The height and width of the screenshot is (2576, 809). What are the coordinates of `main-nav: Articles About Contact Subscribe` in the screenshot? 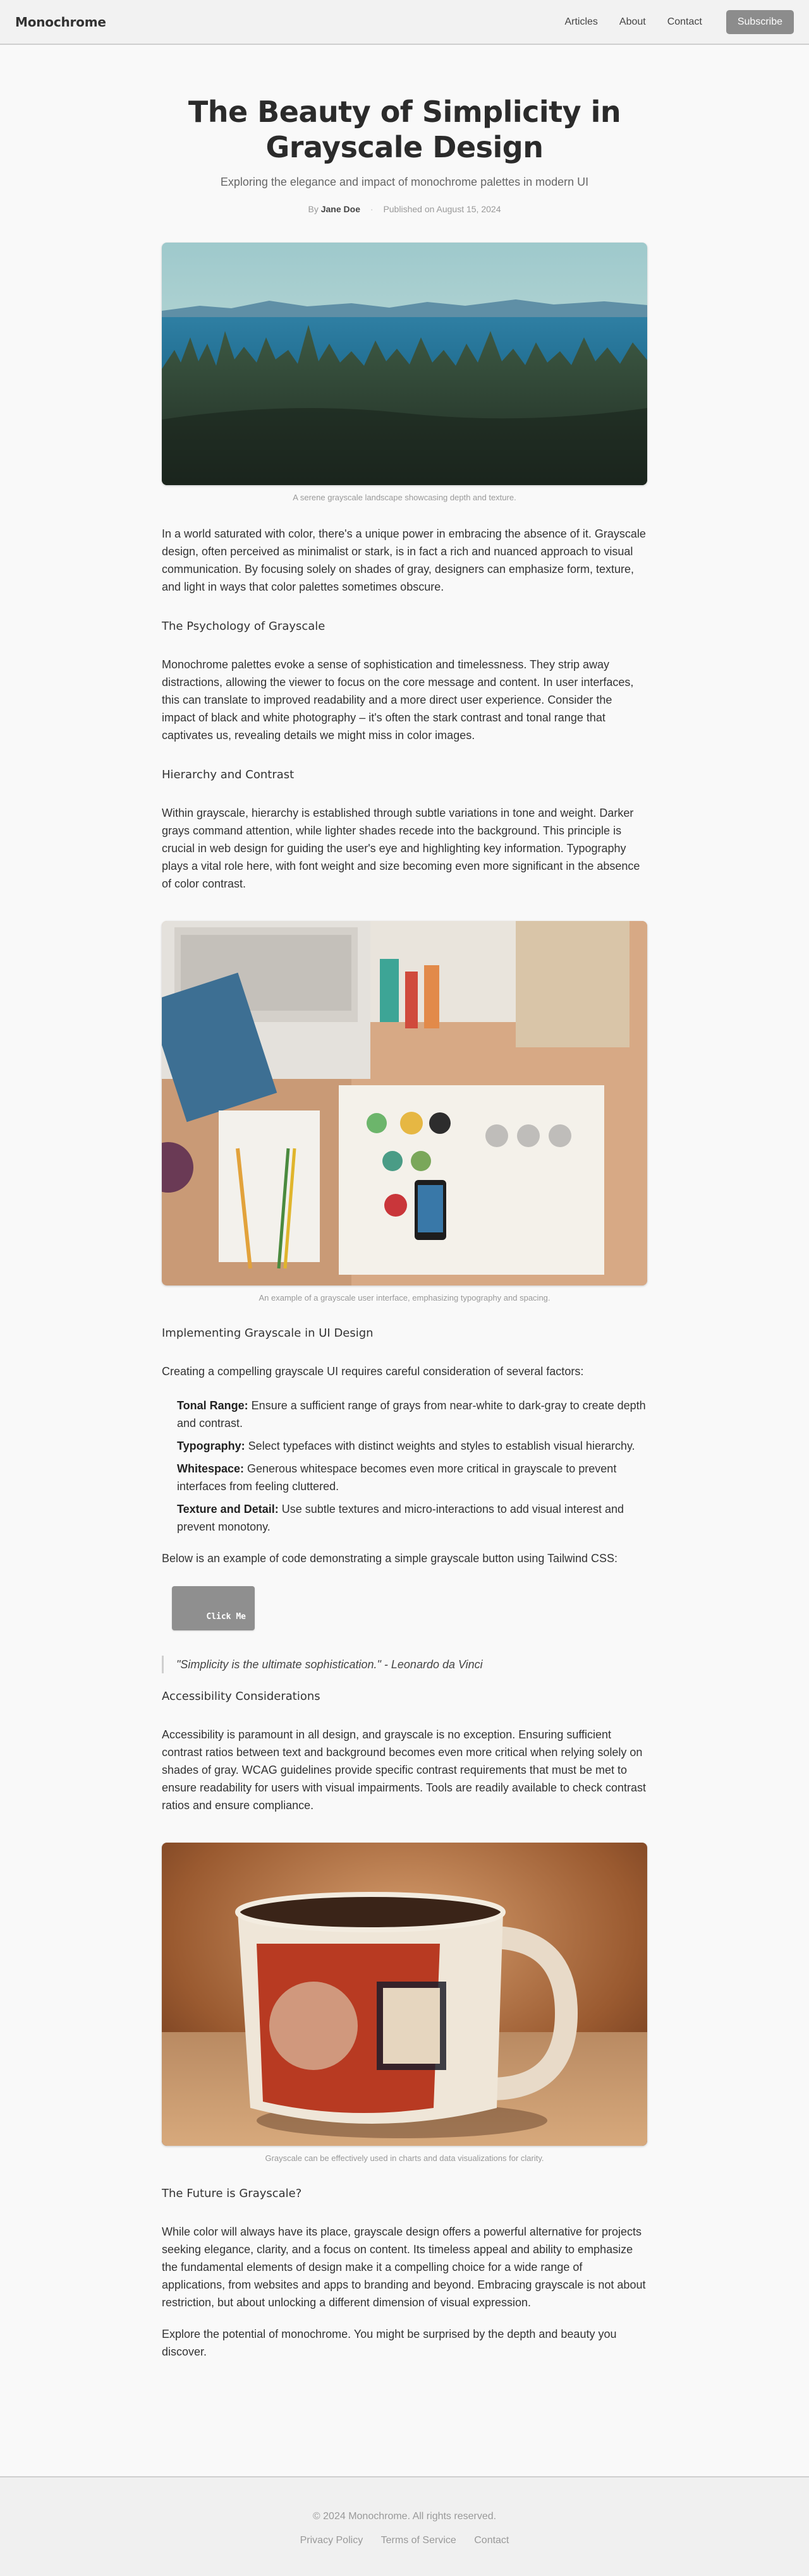 It's located at (669, 22).